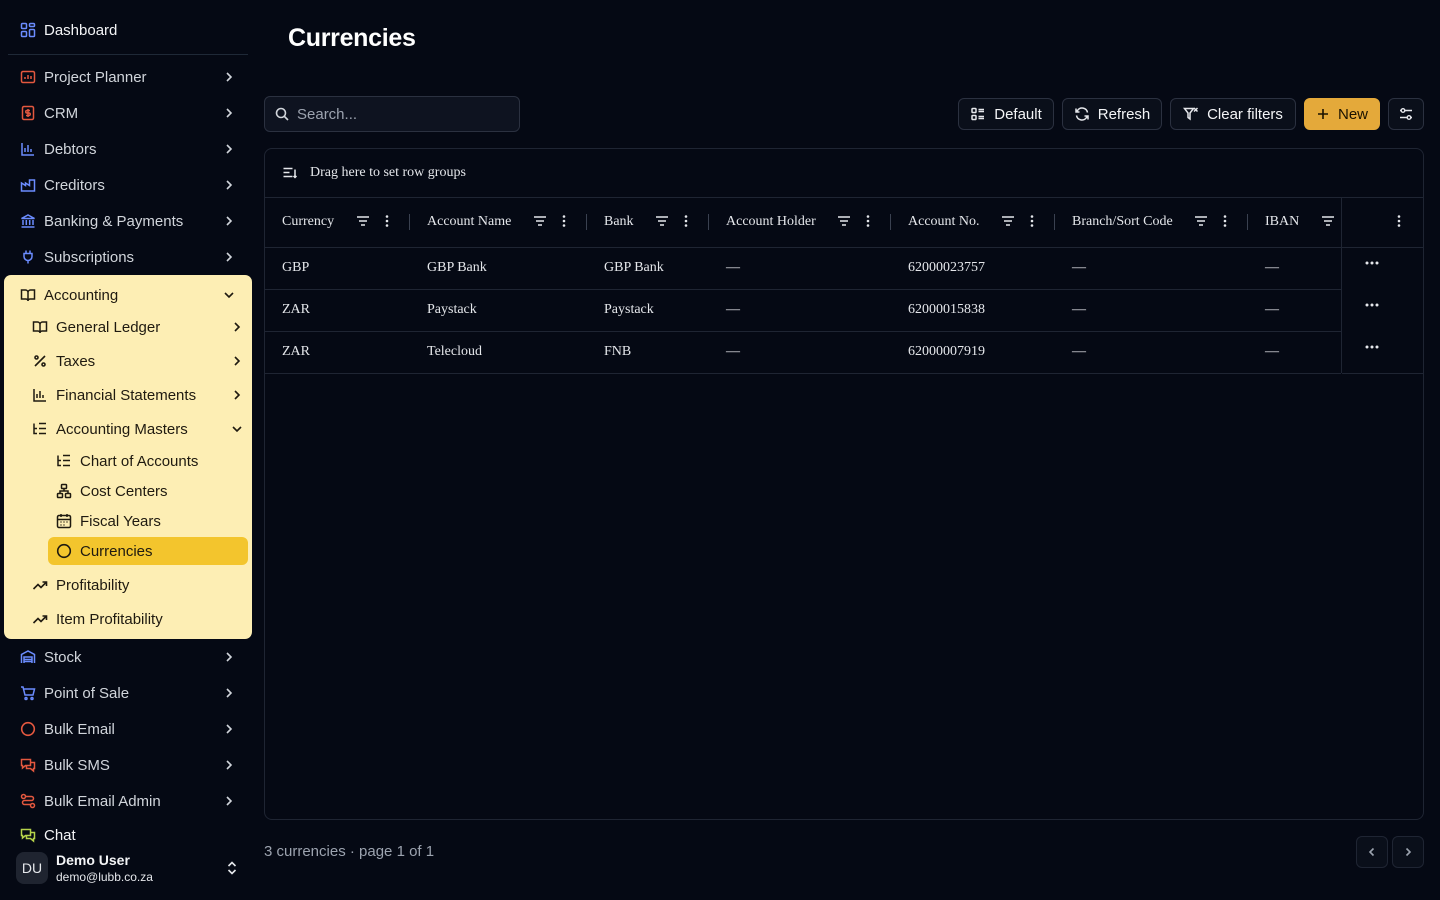 This screenshot has height=900, width=1440. Describe the element at coordinates (232, 868) in the screenshot. I see `chevrons-up-down-icon` at that location.